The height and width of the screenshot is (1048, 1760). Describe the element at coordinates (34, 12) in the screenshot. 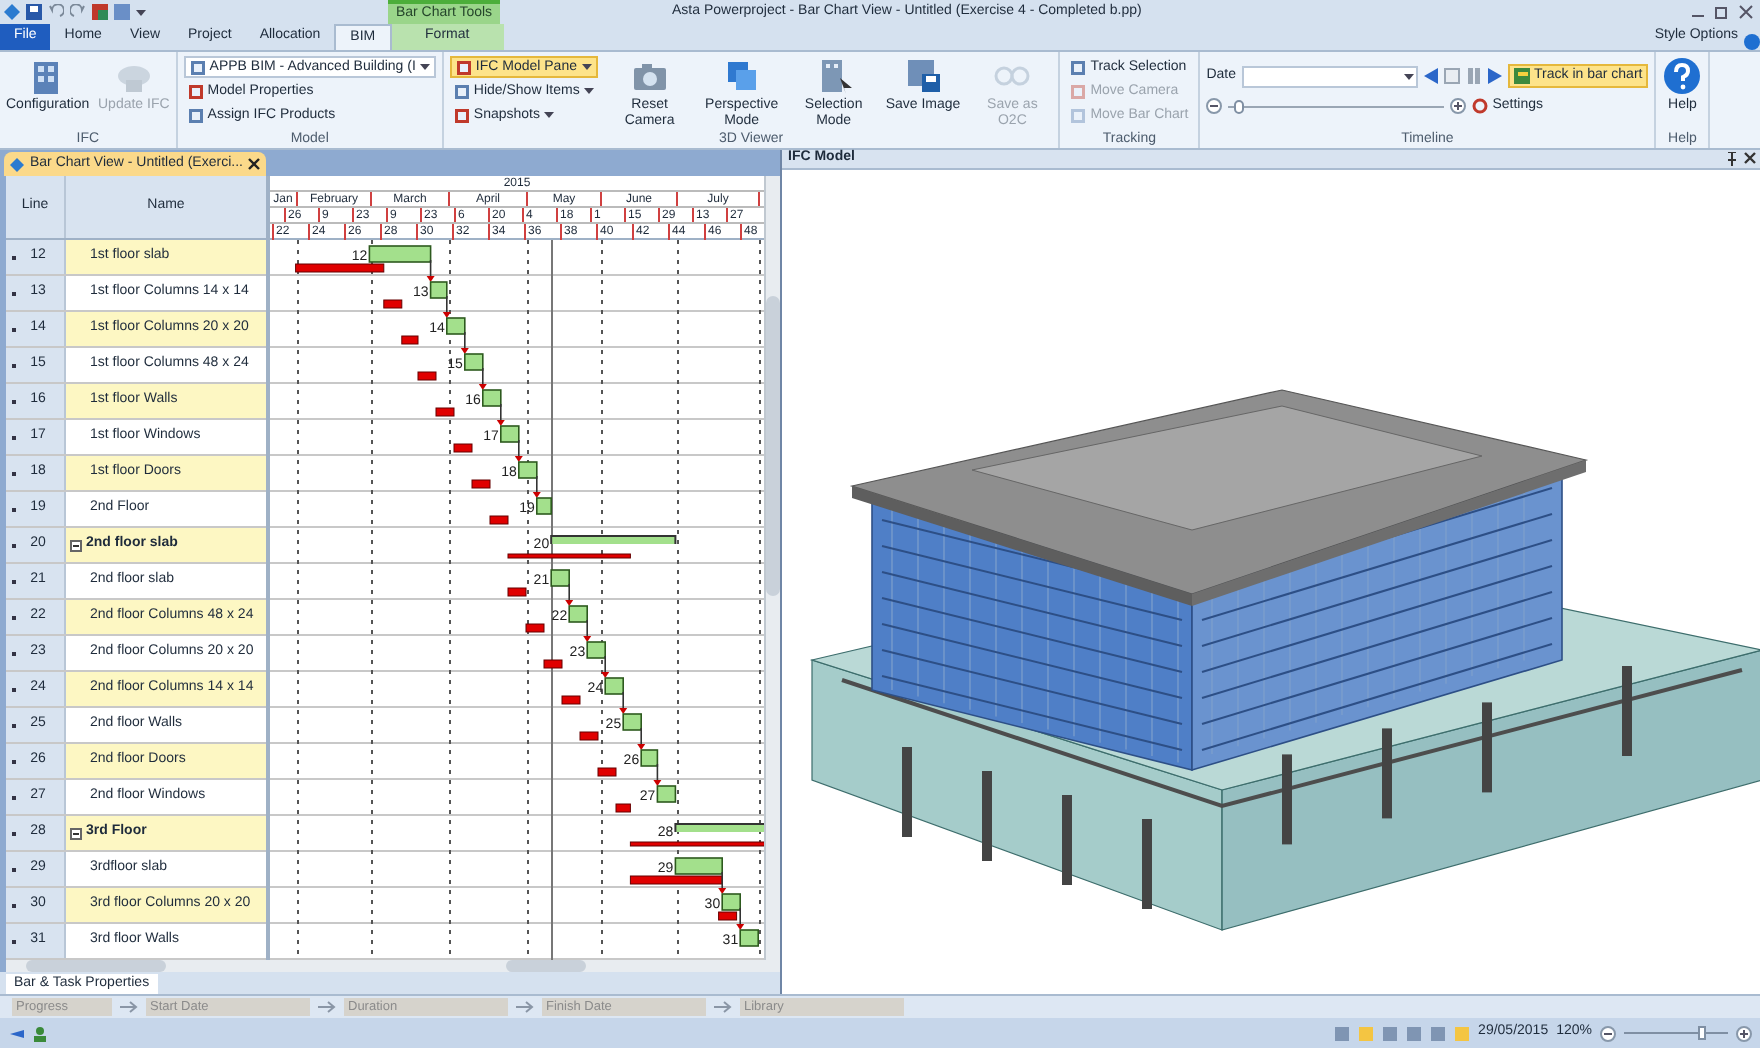

I see `save-icon` at that location.